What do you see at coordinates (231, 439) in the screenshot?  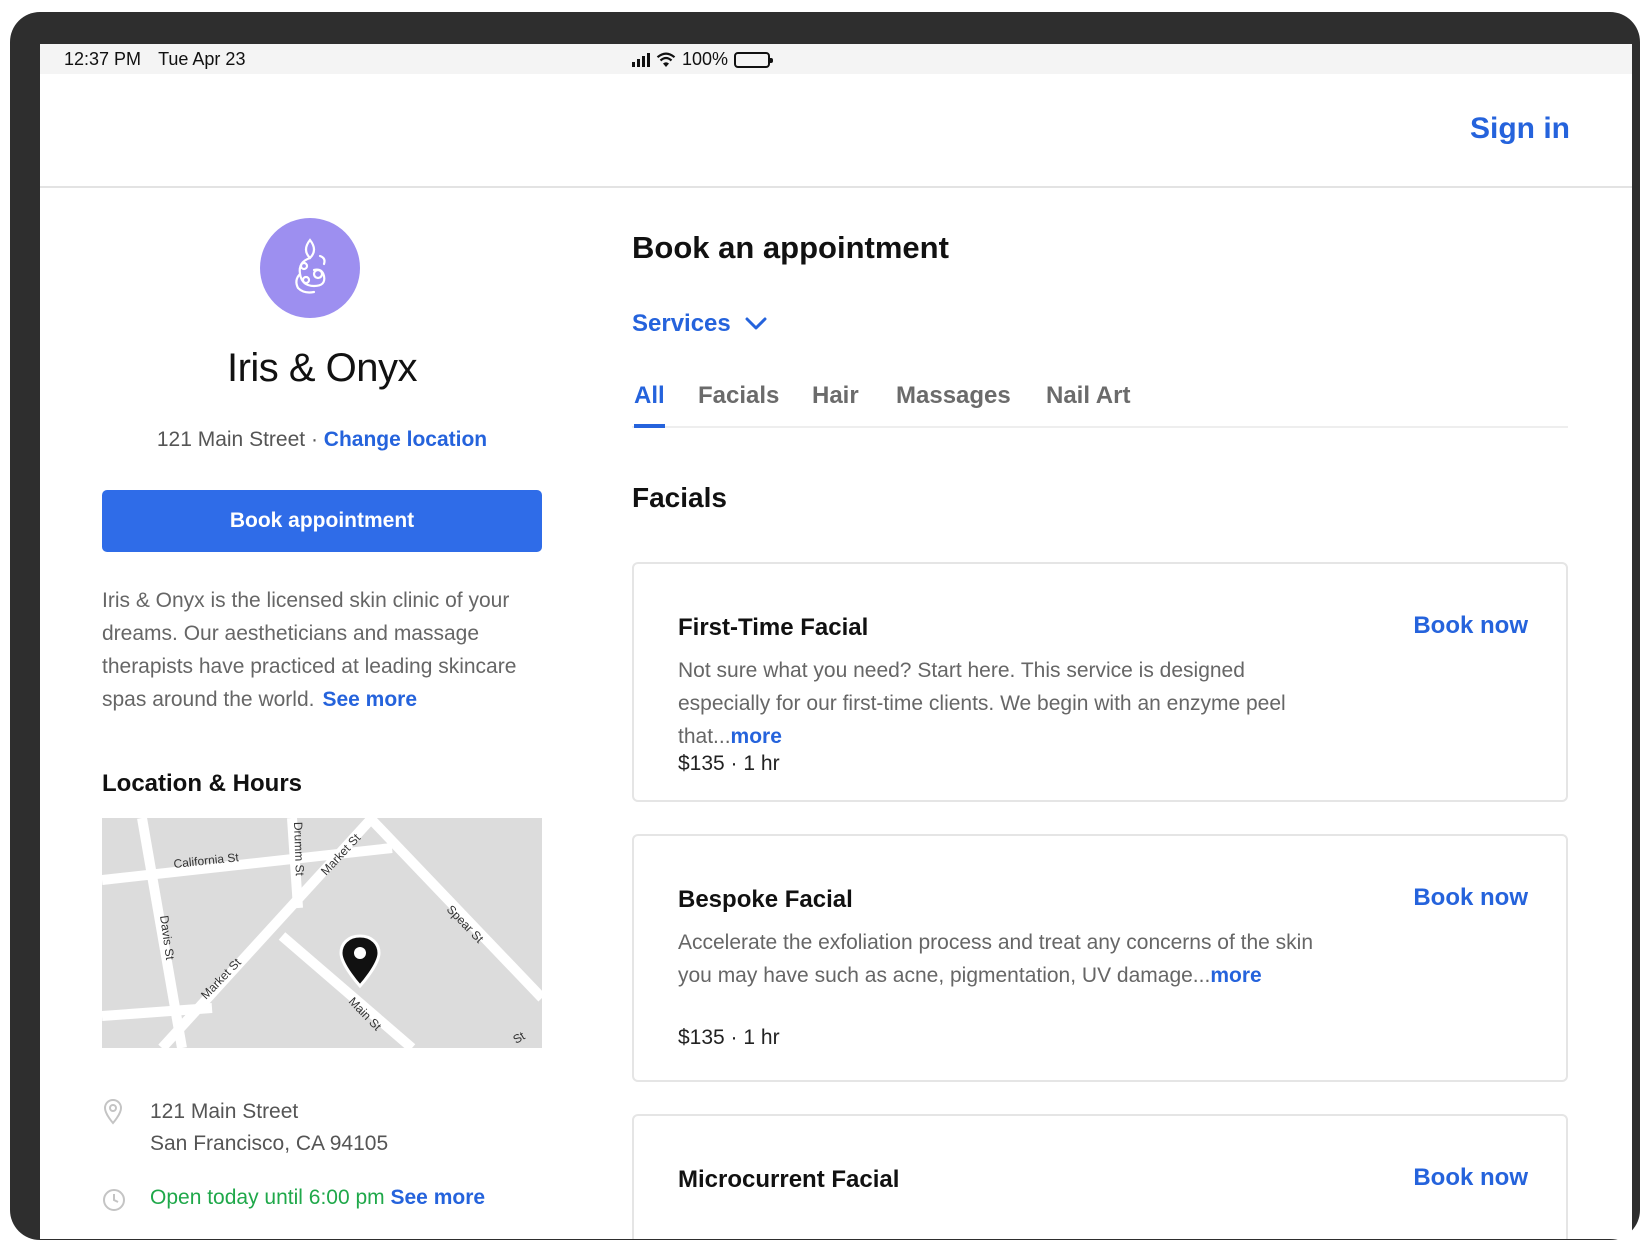 I see `location-address: 121 Main Street` at bounding box center [231, 439].